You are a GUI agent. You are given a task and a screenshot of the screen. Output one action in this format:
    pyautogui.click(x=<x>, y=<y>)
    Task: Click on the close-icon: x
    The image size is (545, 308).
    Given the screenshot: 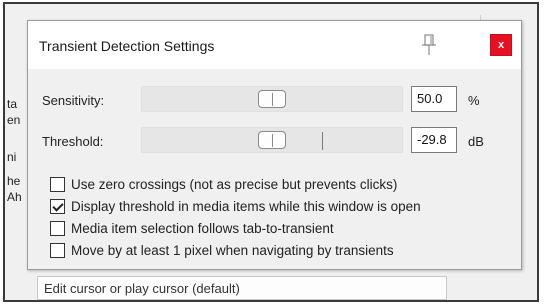 What is the action you would take?
    pyautogui.click(x=501, y=45)
    